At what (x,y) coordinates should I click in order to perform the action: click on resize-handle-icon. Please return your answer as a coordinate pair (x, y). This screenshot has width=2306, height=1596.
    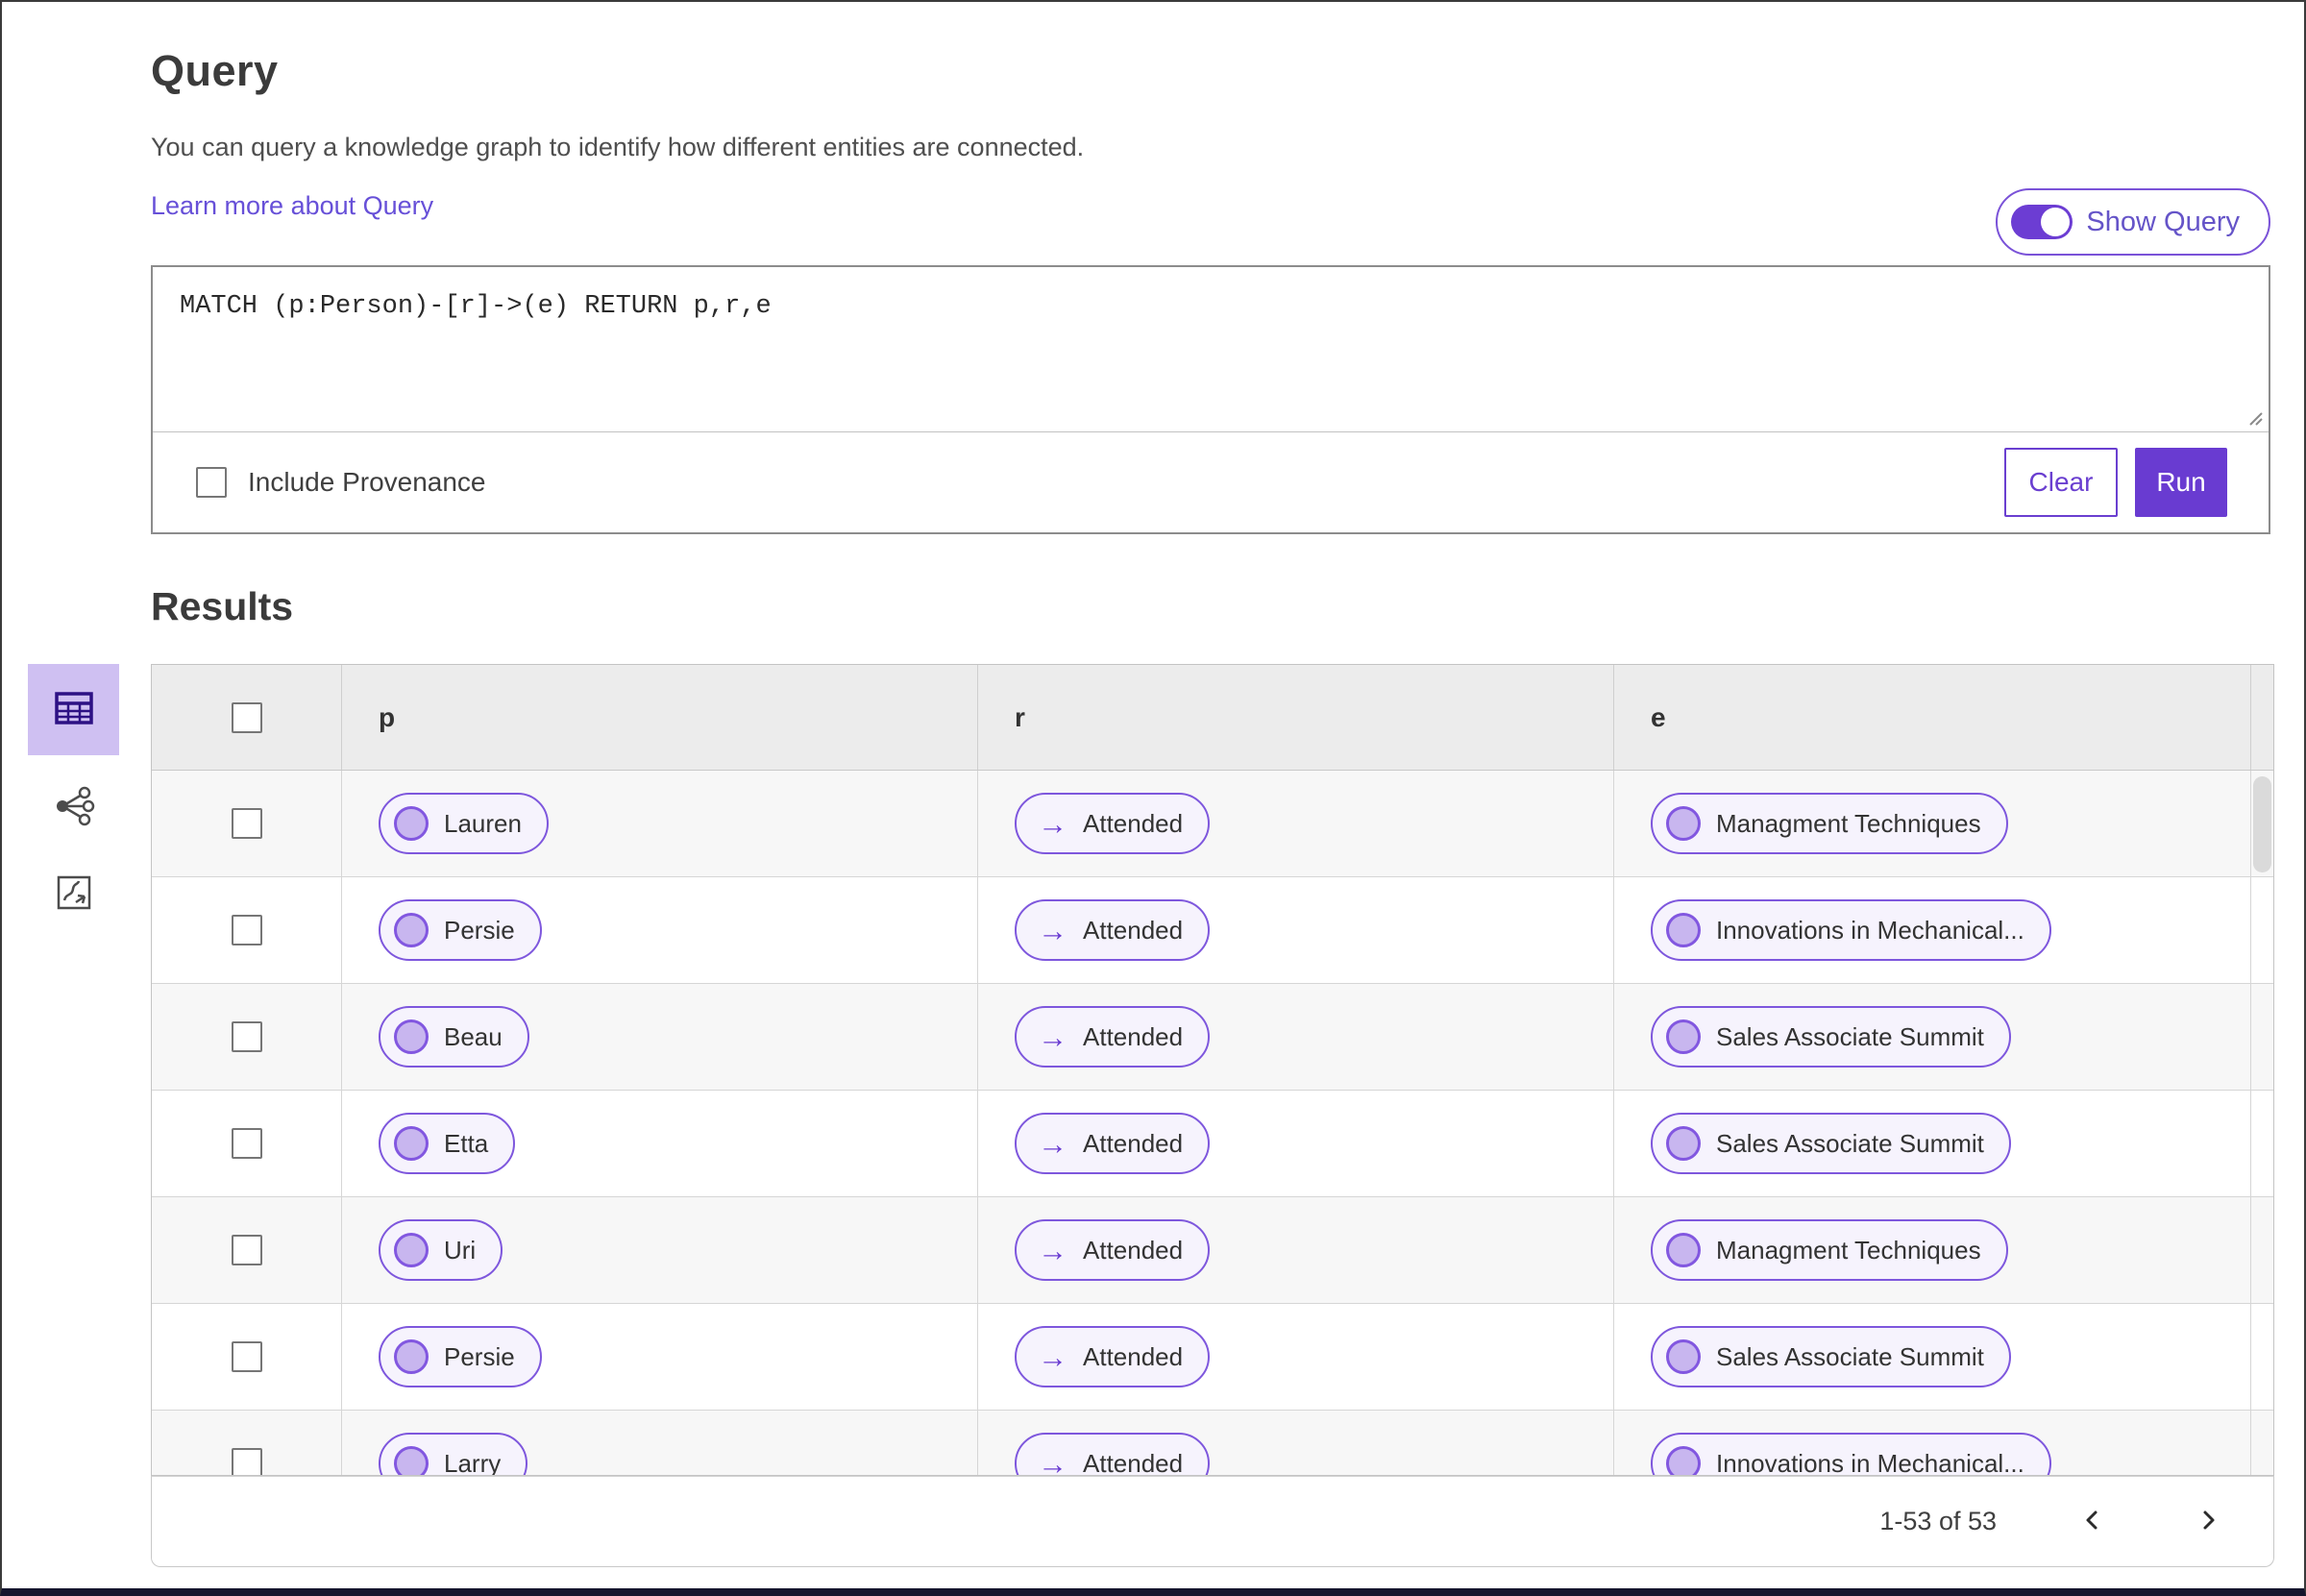
    Looking at the image, I should click on (2255, 417).